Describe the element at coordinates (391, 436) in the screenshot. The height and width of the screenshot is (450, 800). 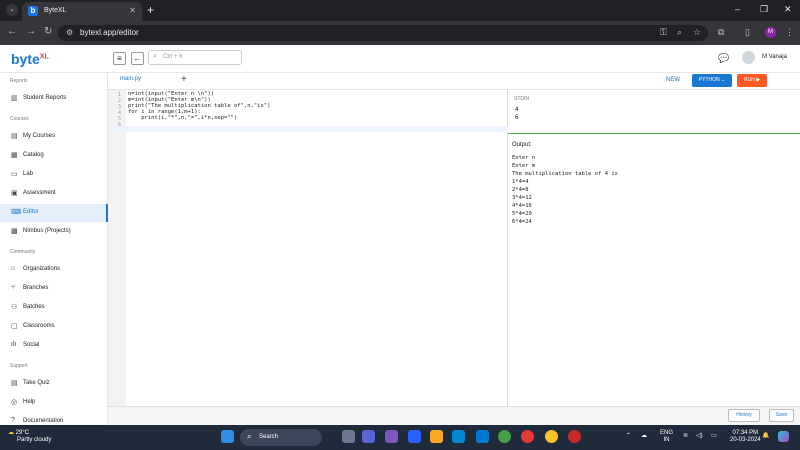
I see `chat-app-icon` at that location.